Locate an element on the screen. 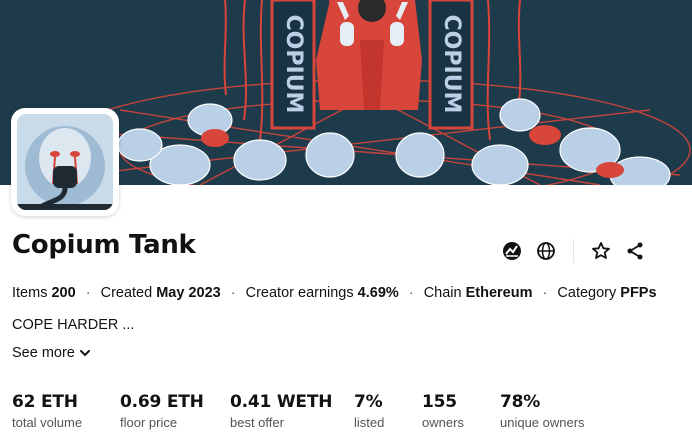 Image resolution: width=692 pixels, height=443 pixels. meta-category-label: Category is located at coordinates (587, 293).